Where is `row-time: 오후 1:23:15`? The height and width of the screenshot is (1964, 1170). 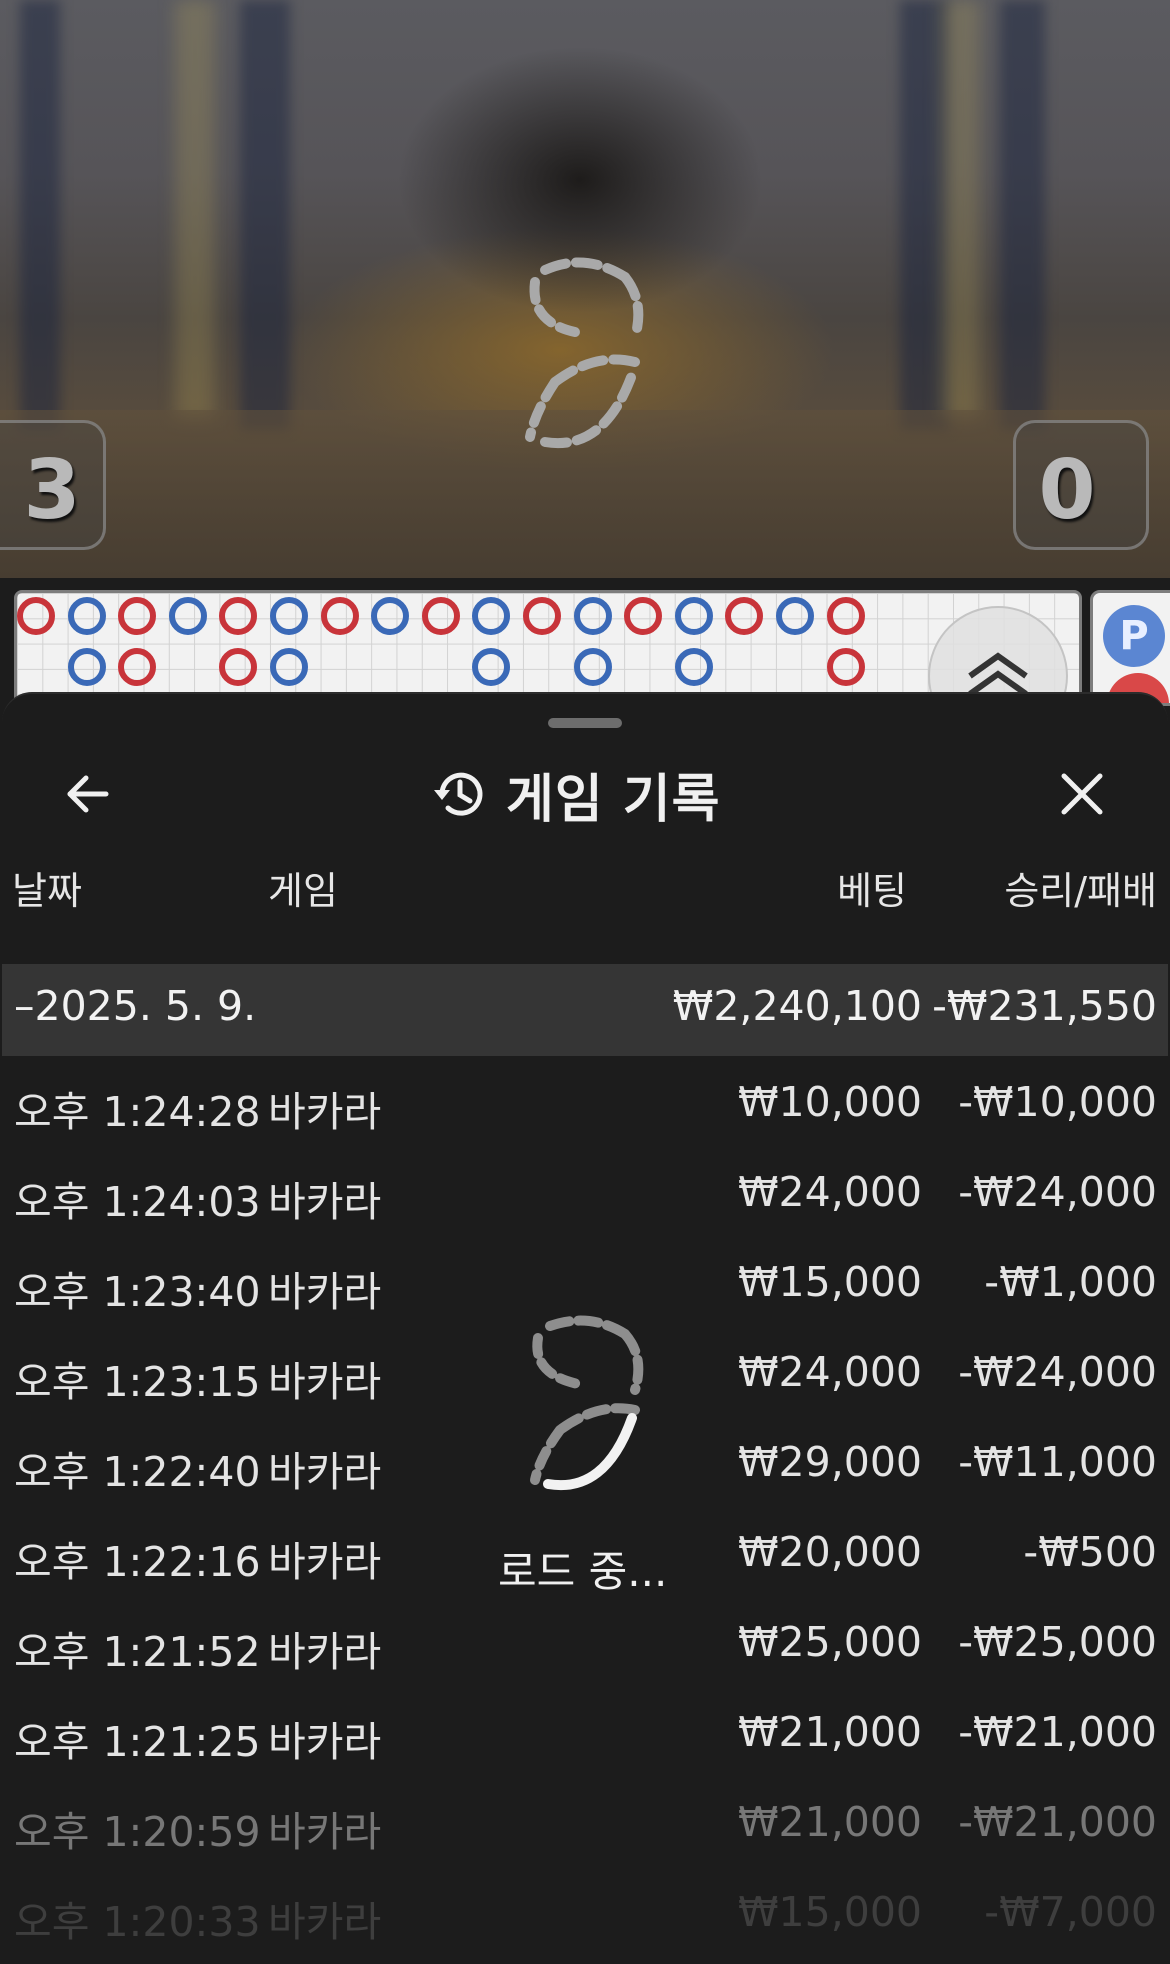 row-time: 오후 1:23:15 is located at coordinates (137, 1382).